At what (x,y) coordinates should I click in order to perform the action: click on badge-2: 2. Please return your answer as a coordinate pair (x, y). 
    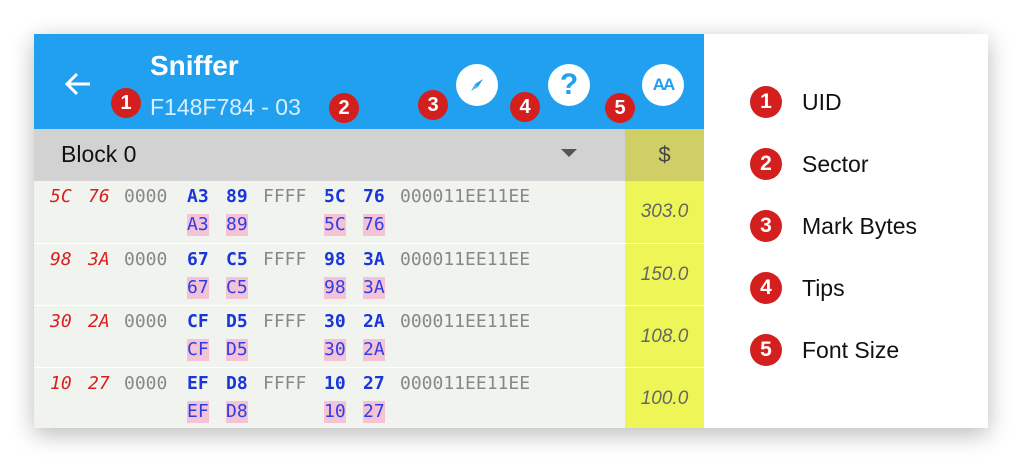
    Looking at the image, I should click on (344, 108).